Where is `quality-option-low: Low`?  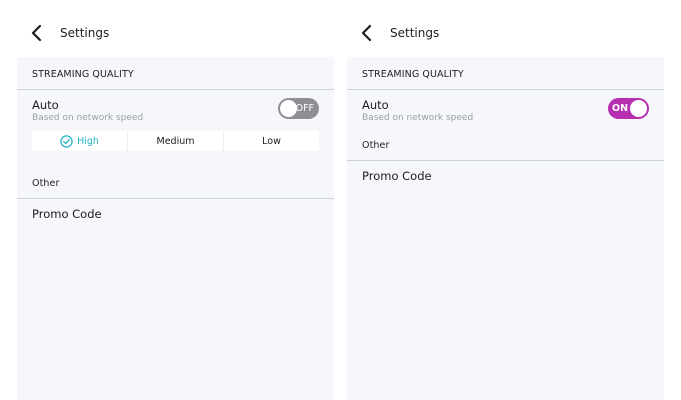 quality-option-low: Low is located at coordinates (271, 141).